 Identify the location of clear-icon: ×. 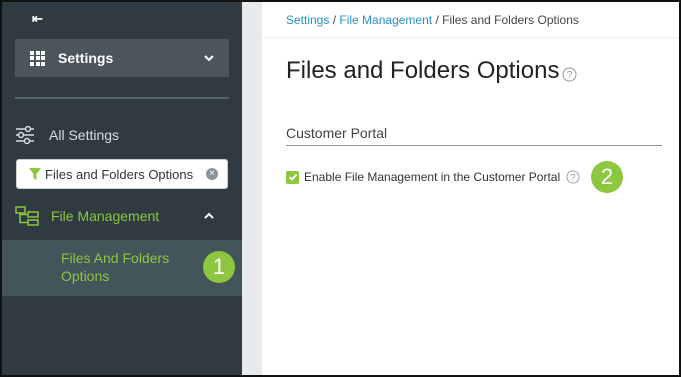
(212, 174).